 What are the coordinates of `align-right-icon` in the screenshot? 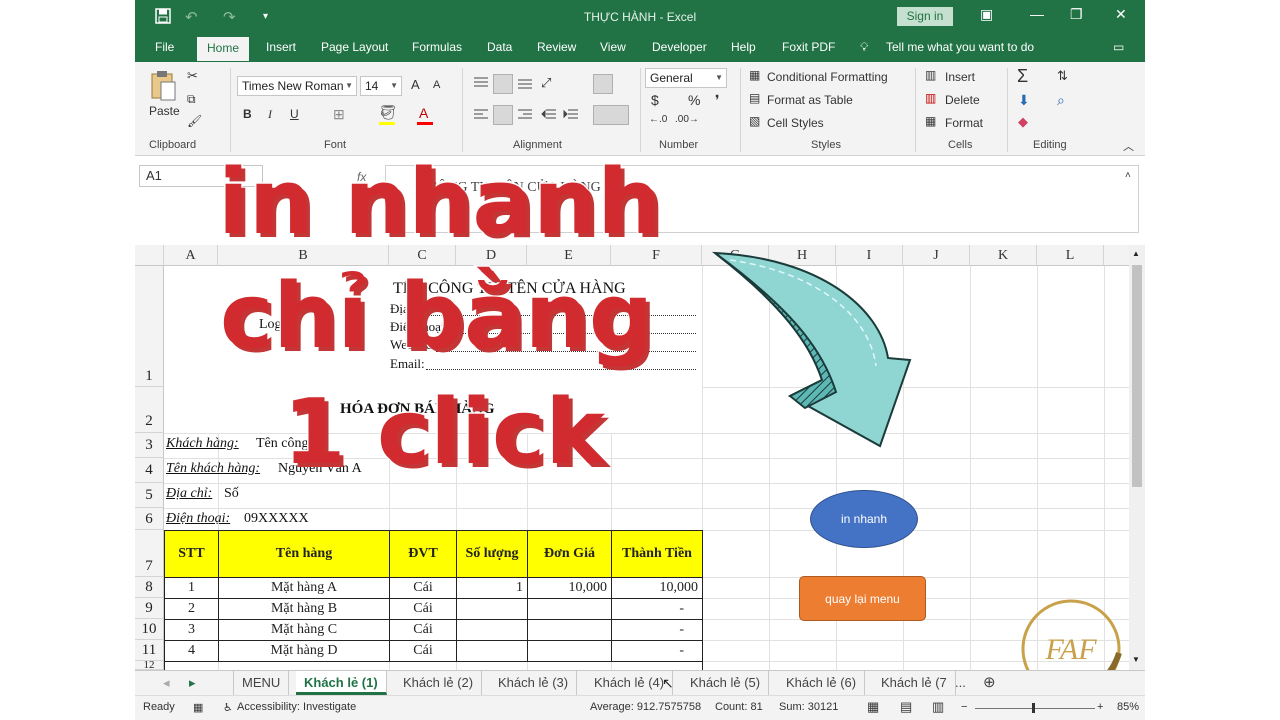 It's located at (525, 116).